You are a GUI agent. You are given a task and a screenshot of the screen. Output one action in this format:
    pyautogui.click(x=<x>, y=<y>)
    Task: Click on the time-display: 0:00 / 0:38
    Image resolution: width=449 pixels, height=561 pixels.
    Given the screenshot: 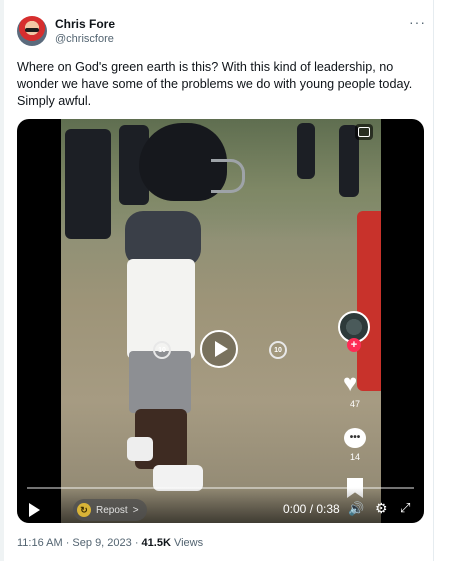 What is the action you would take?
    pyautogui.click(x=311, y=509)
    